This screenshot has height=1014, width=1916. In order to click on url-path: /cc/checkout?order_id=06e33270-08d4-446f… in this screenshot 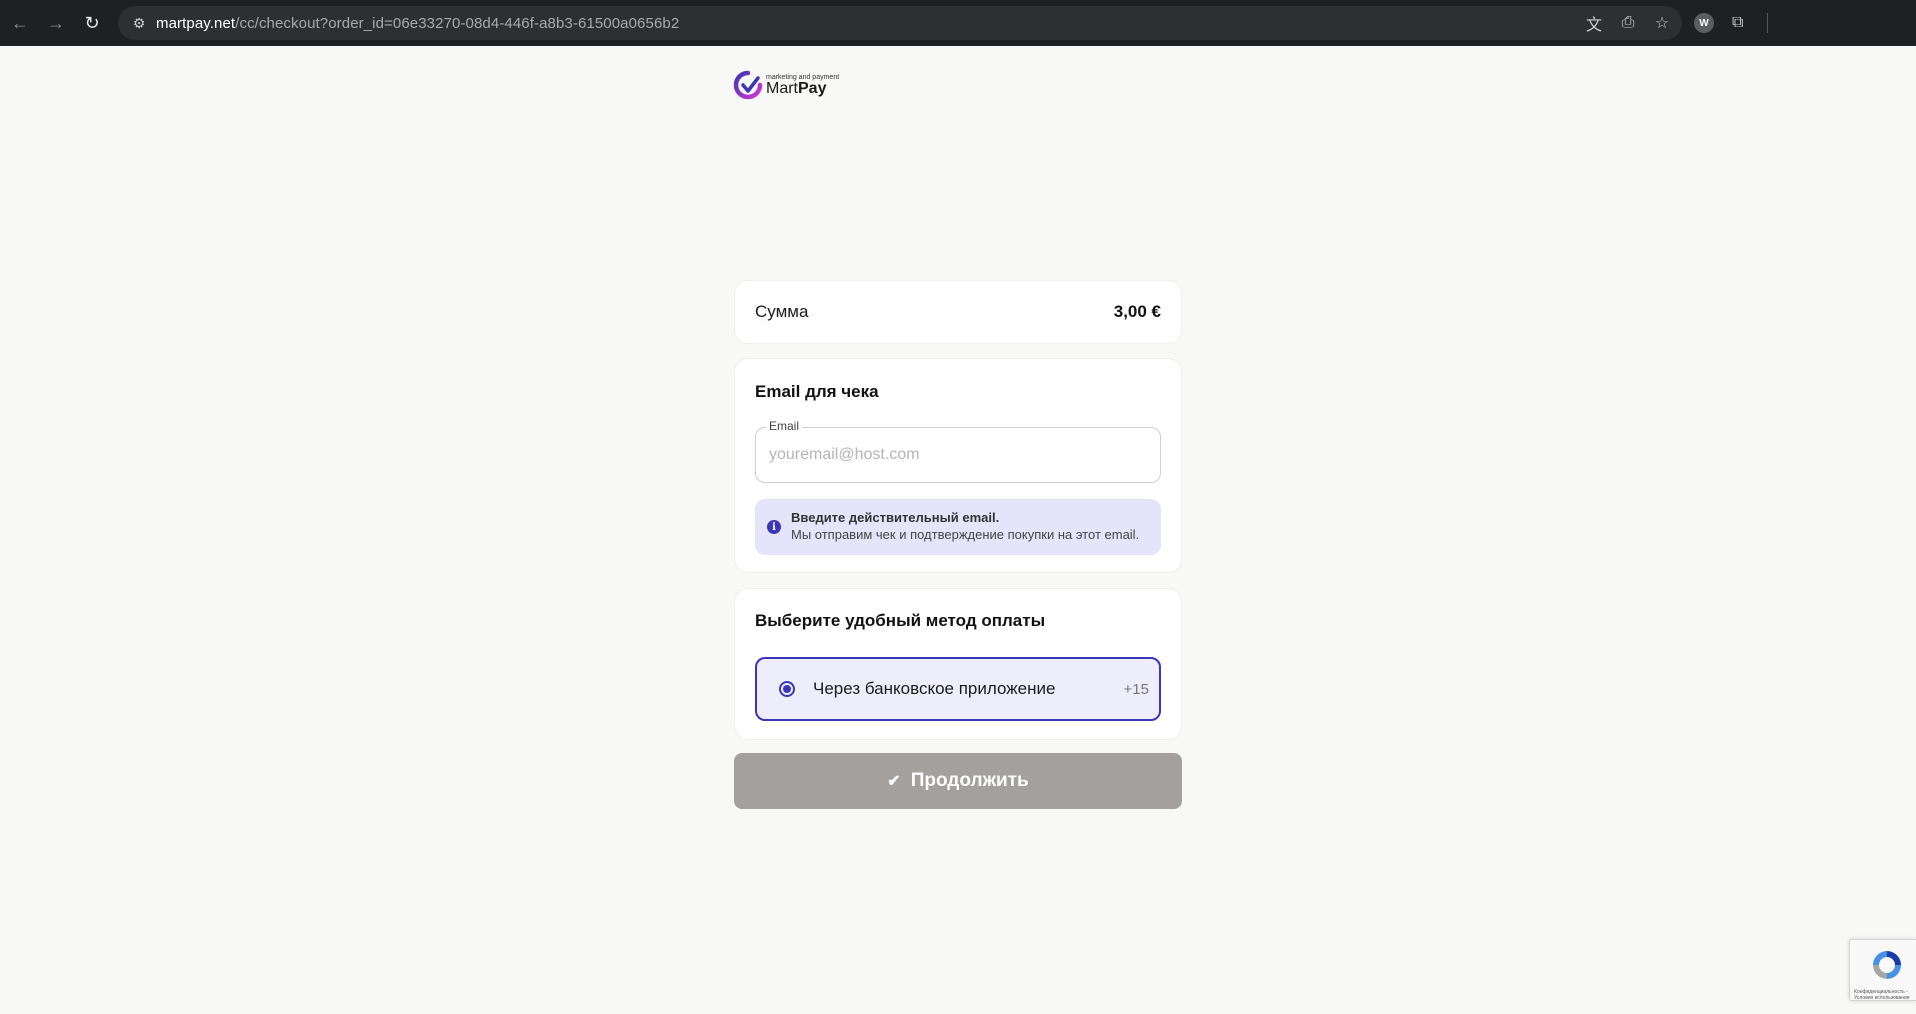, I will do `click(457, 23)`.